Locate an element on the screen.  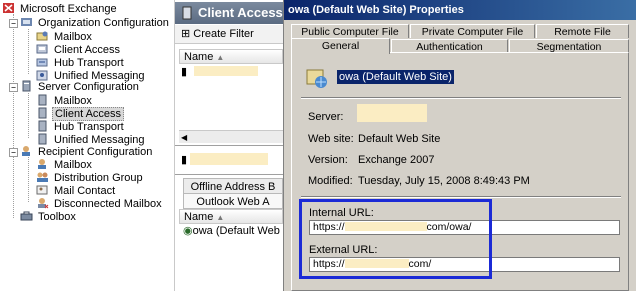
web-site-value: Default Web Site is located at coordinates (399, 139).